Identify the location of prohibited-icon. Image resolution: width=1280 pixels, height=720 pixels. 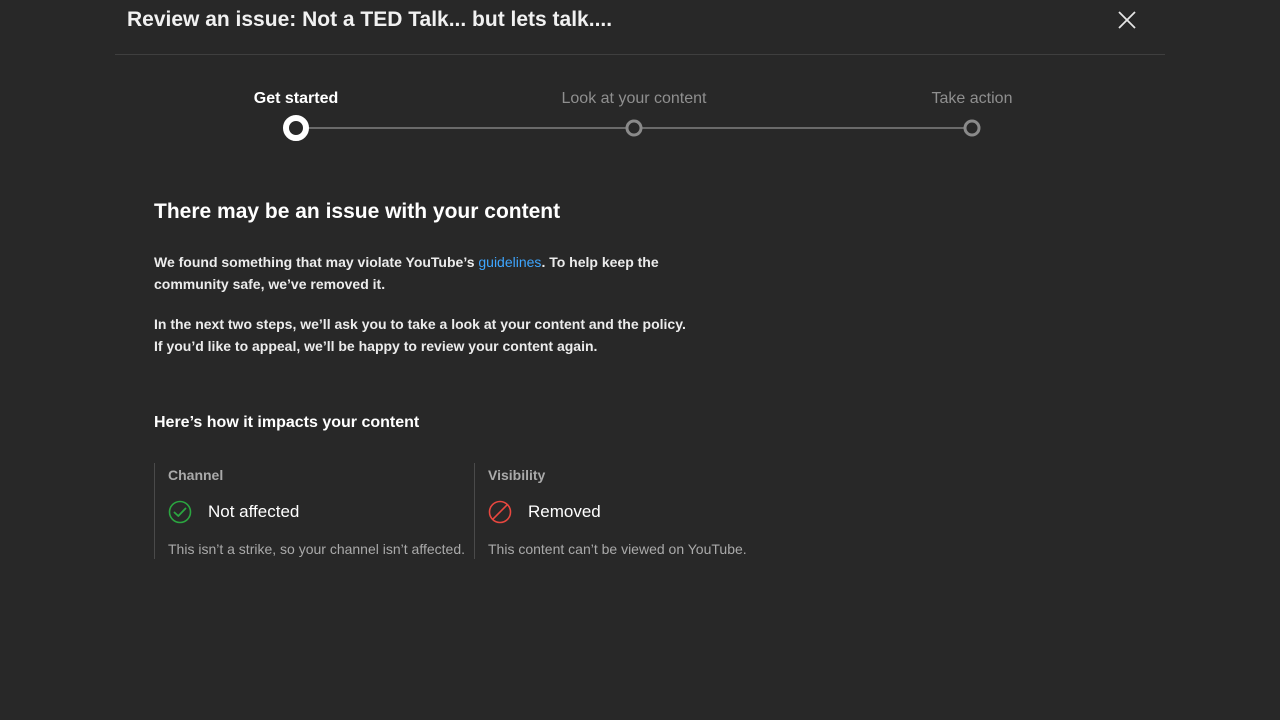
(500, 512).